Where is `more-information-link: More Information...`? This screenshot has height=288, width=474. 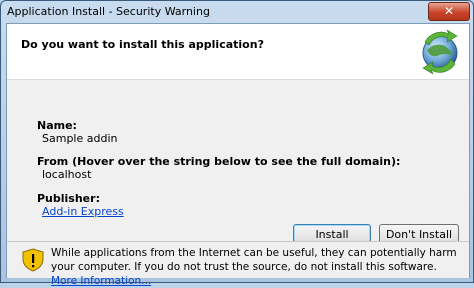 more-information-link: More Information... is located at coordinates (101, 281).